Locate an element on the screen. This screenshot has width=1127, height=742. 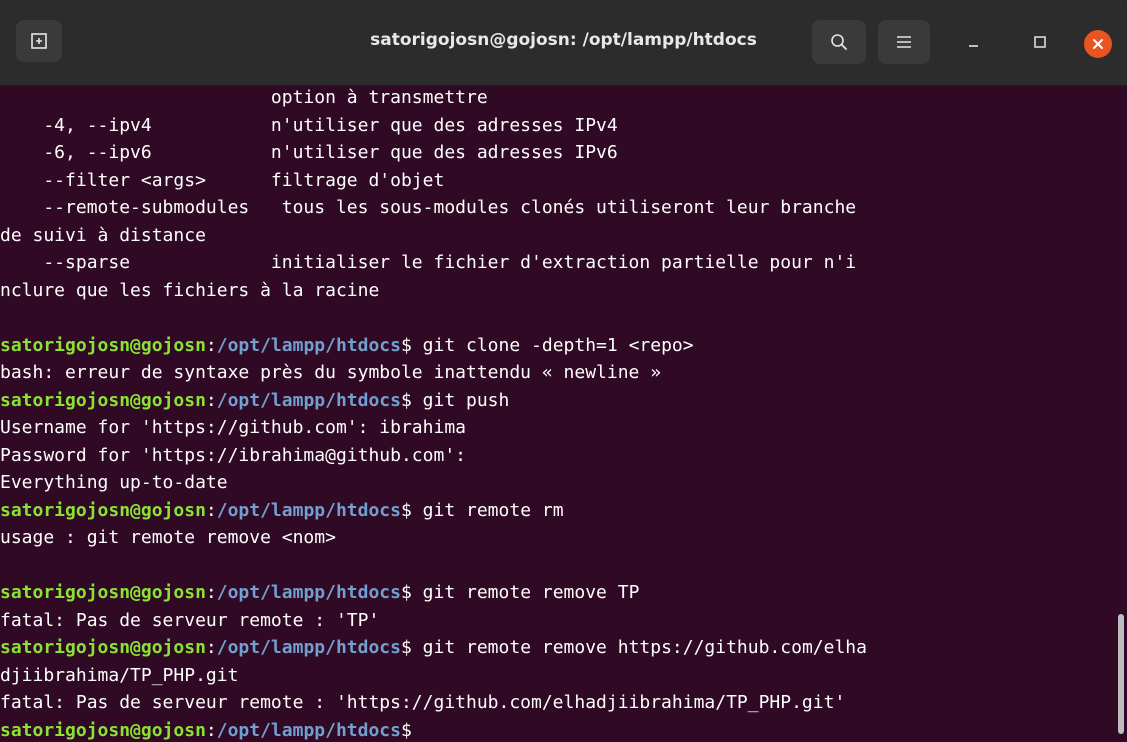
output-line: --filter <args> filtrage d'objet is located at coordinates (222, 180).